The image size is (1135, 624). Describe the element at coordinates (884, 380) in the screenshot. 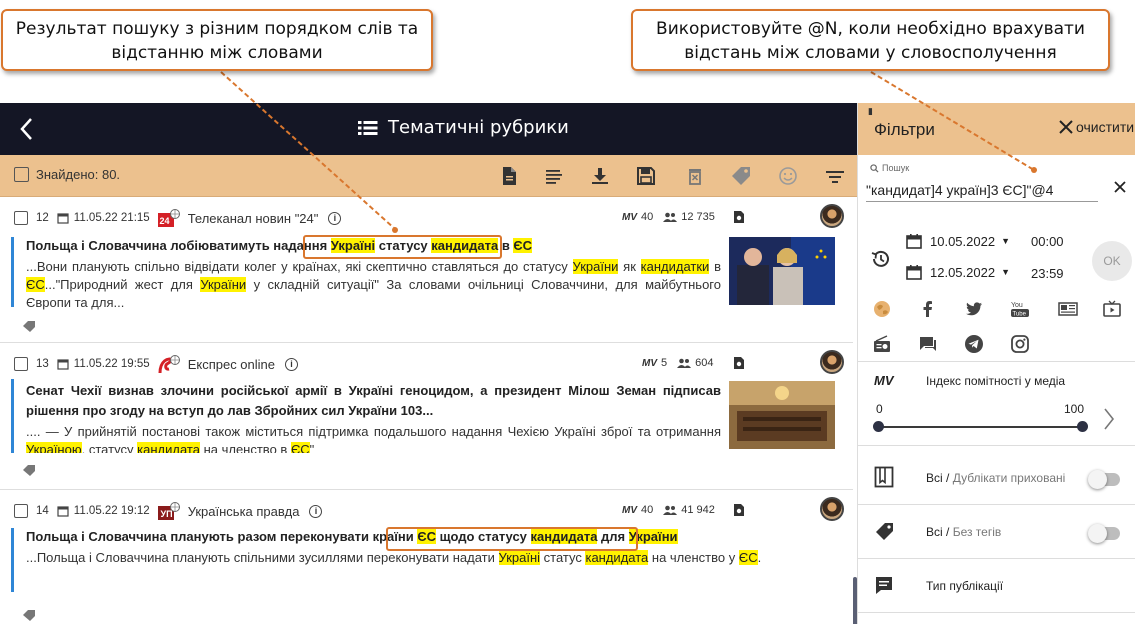

I see `mv-filter-label: MV` at that location.